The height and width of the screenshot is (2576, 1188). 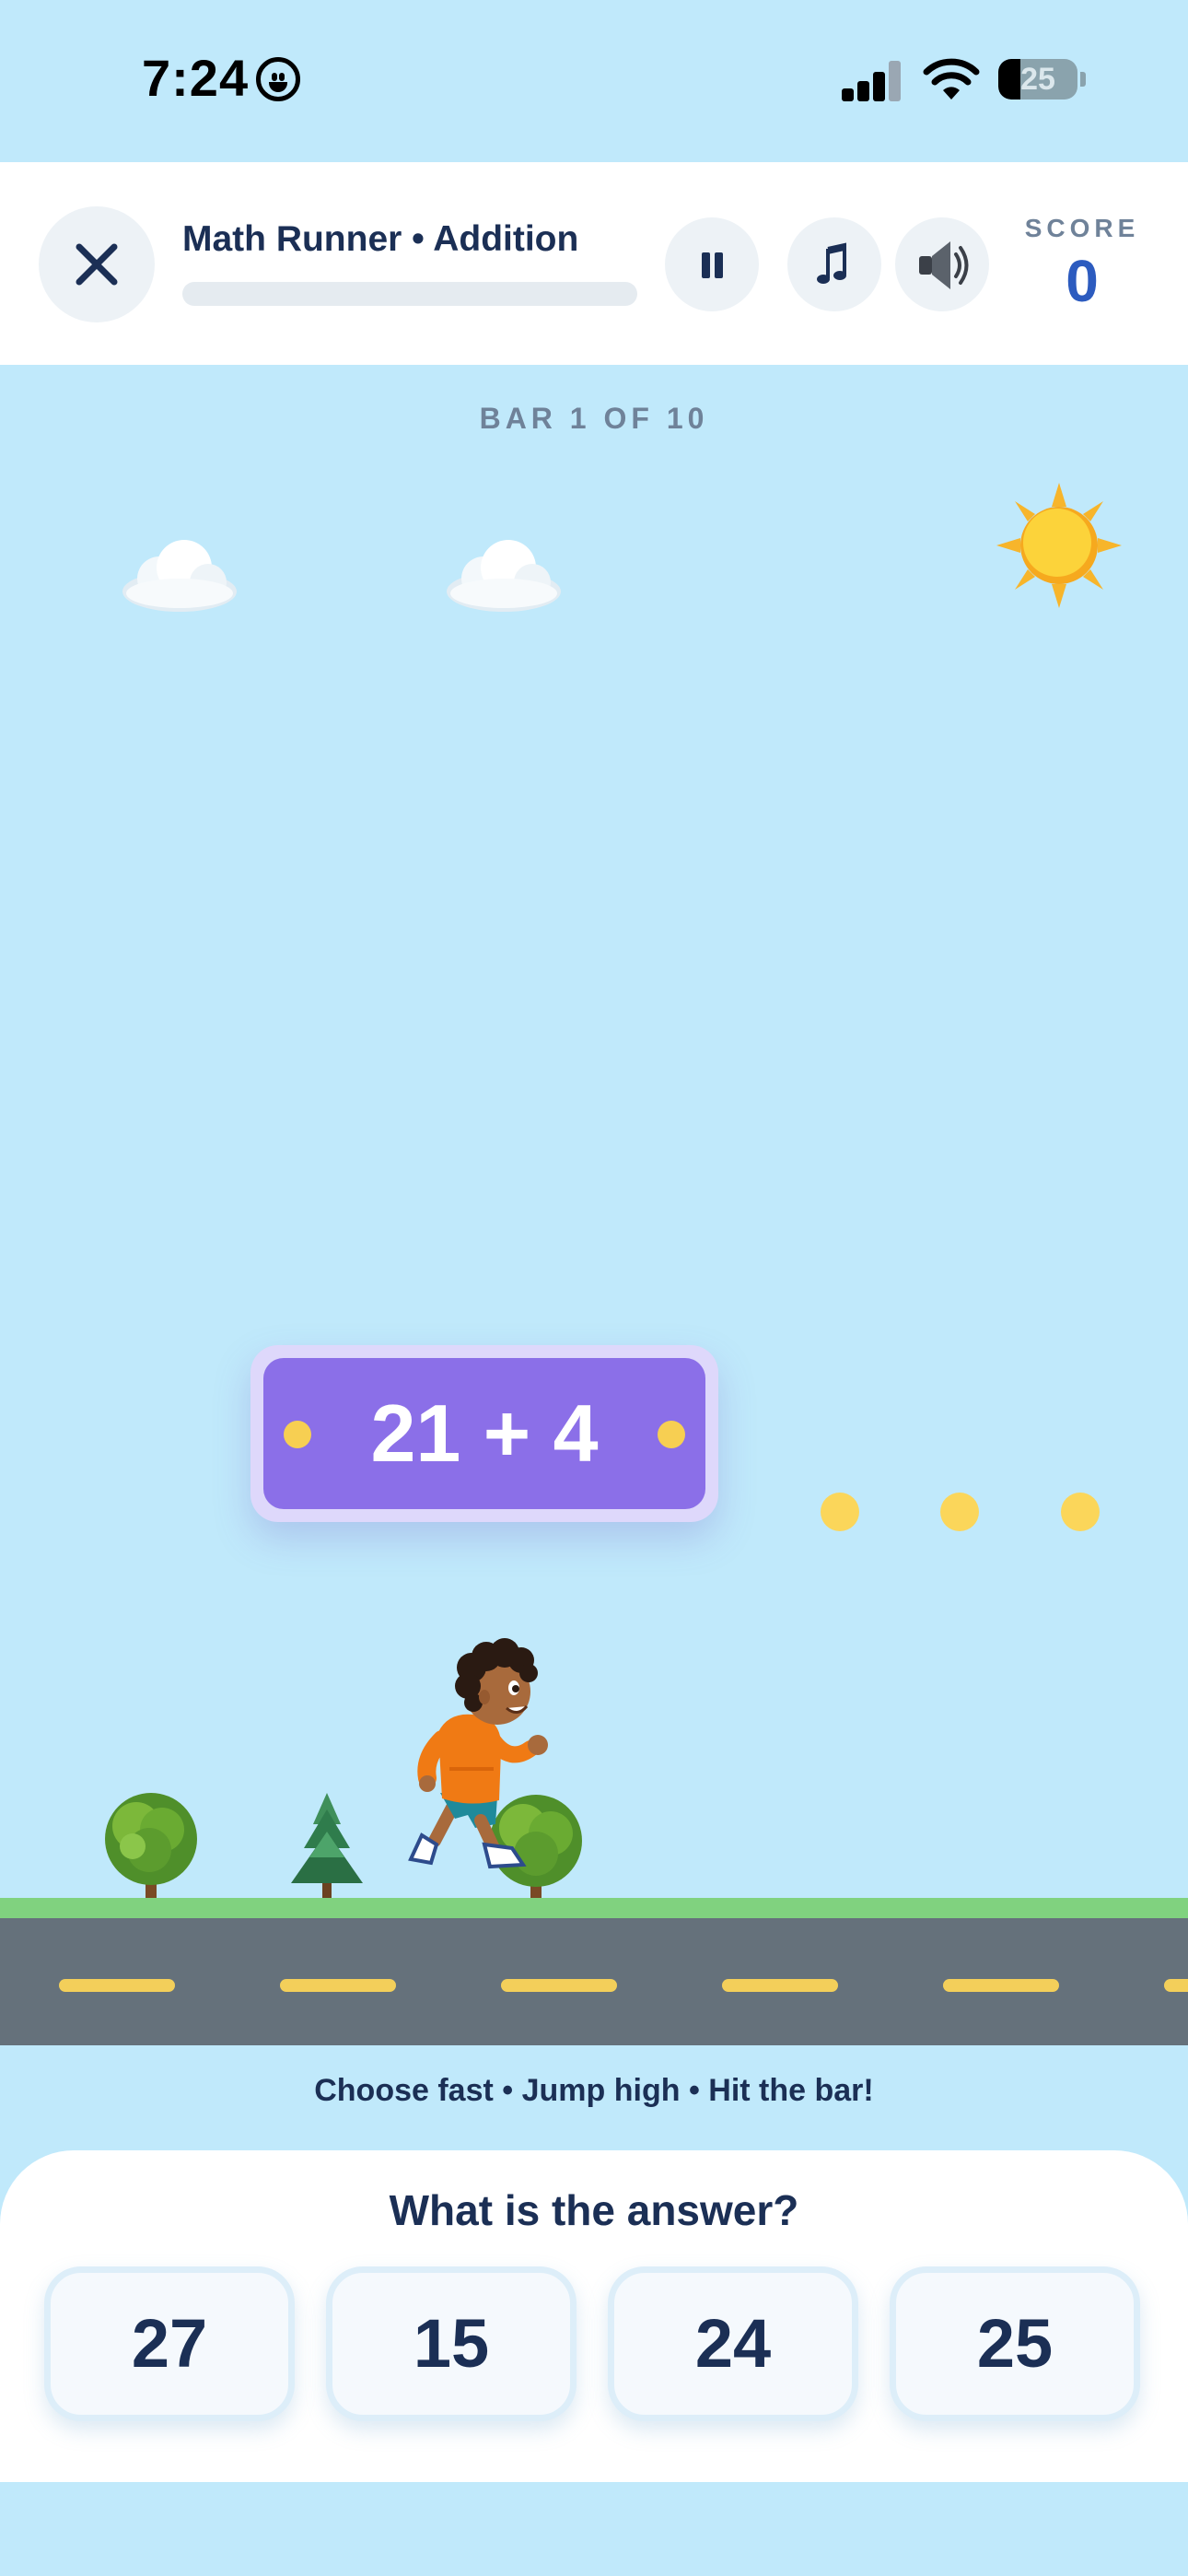 I want to click on answer-option-label: 25, so click(x=1015, y=2343).